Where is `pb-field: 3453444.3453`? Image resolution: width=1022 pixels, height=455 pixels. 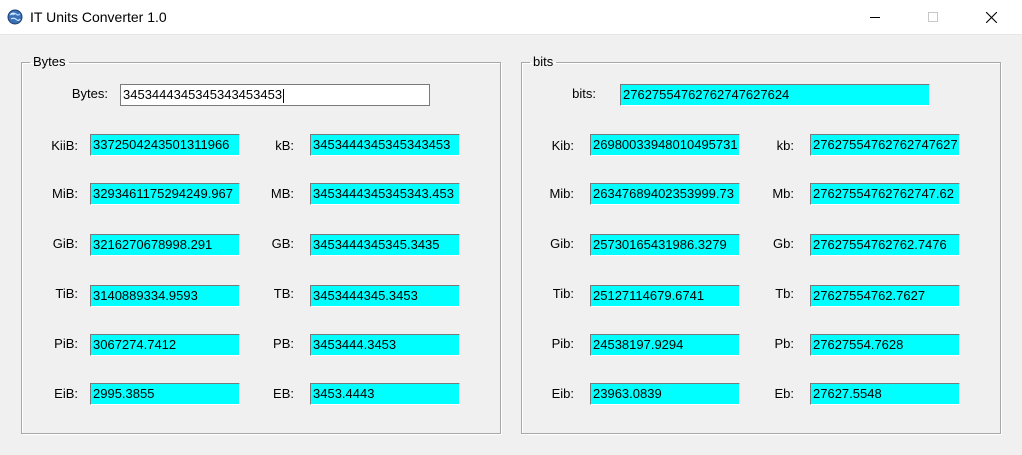
pb-field: 3453444.3453 is located at coordinates (385, 345).